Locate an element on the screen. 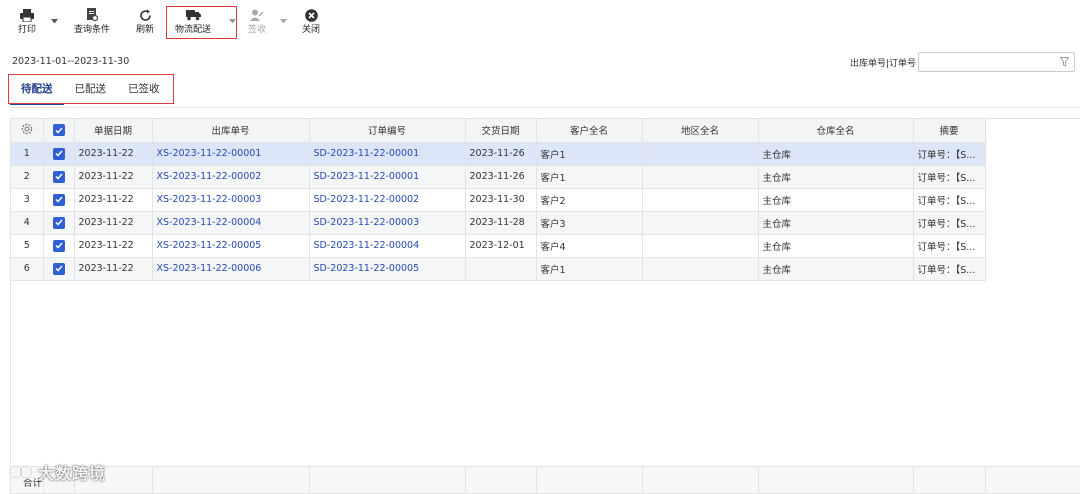 Image resolution: width=1080 pixels, height=494 pixels. sign-button: 签收 is located at coordinates (257, 24).